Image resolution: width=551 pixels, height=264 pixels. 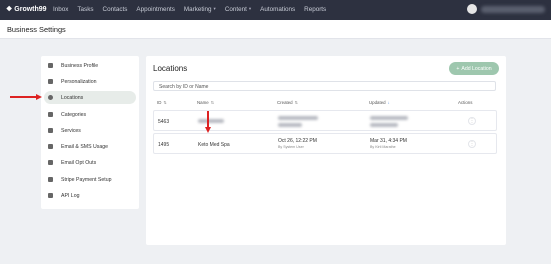 I want to click on column-header-id: ID ⇅, so click(x=162, y=102).